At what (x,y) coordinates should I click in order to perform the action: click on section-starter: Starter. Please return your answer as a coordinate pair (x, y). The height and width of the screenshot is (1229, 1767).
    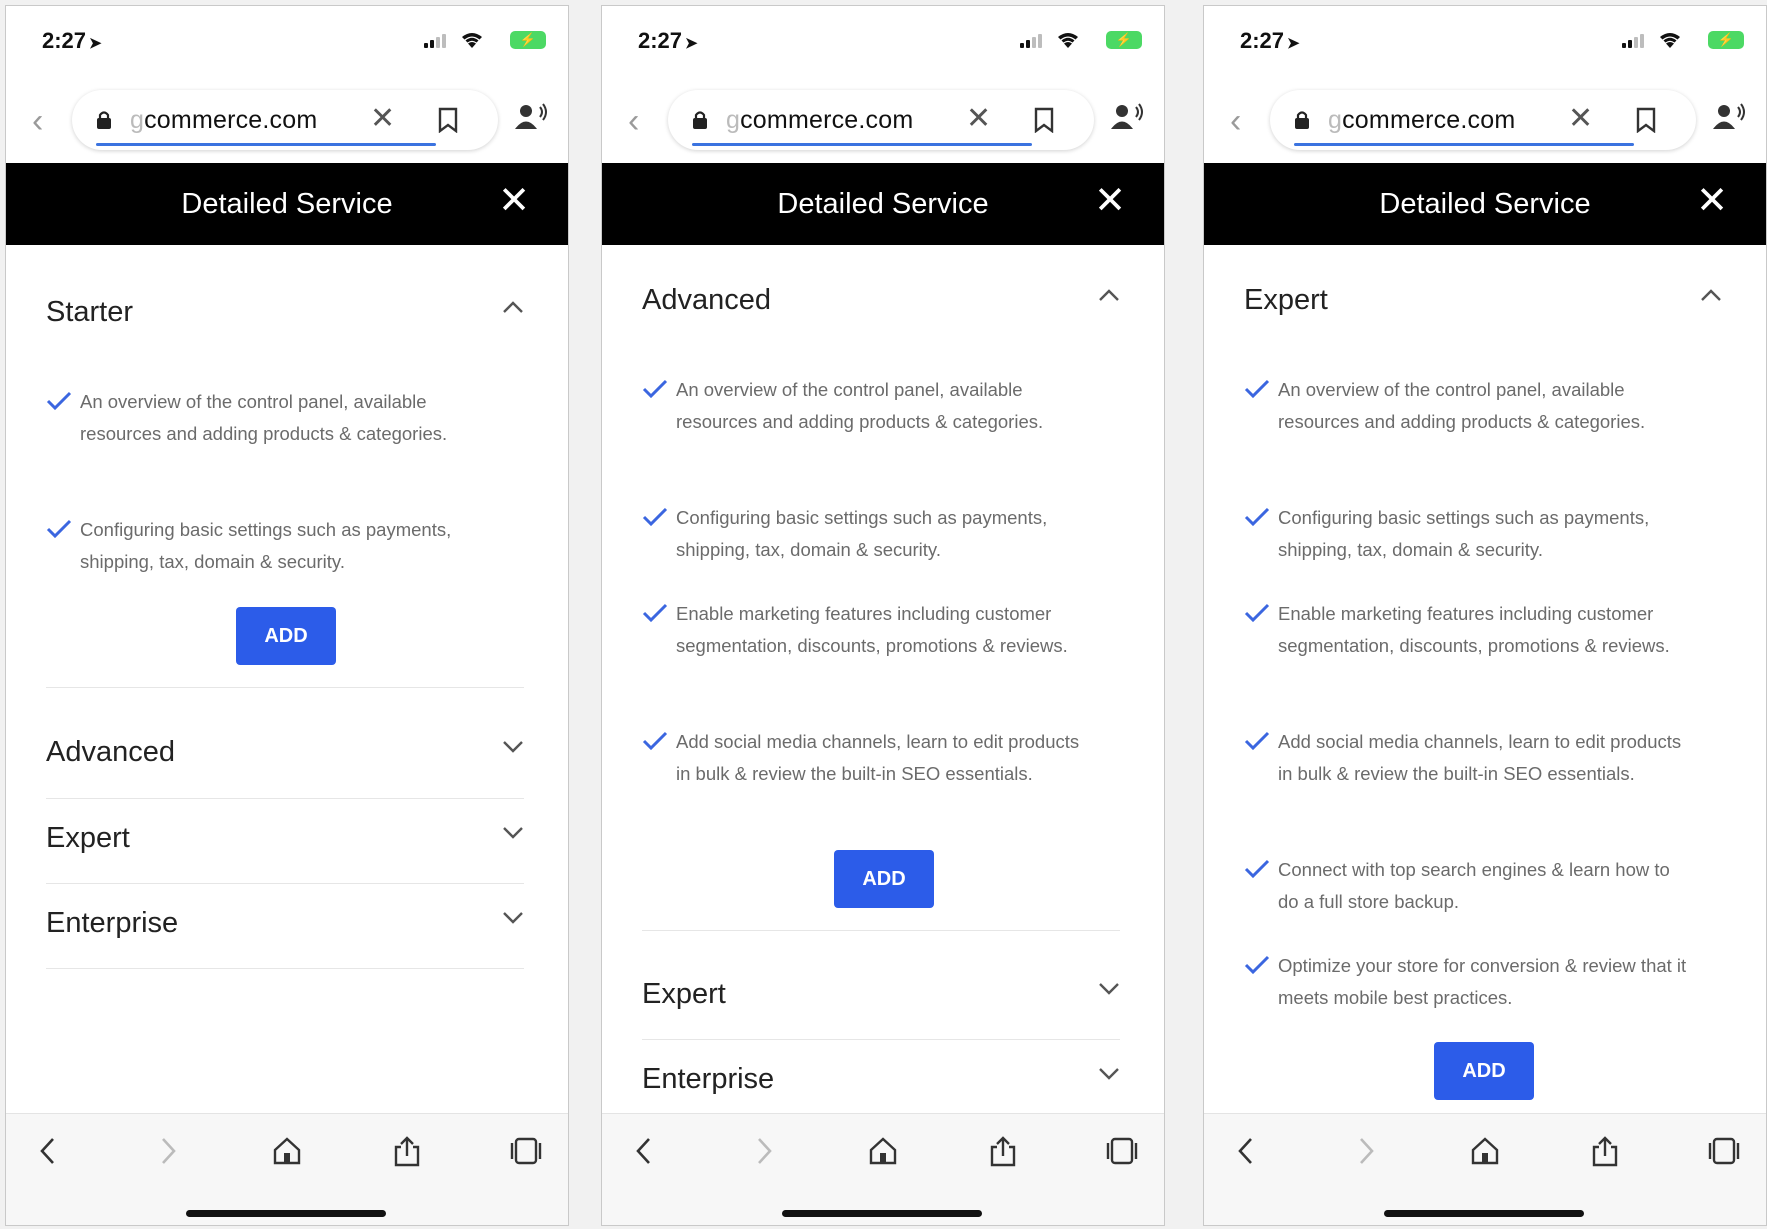
    Looking at the image, I should click on (285, 312).